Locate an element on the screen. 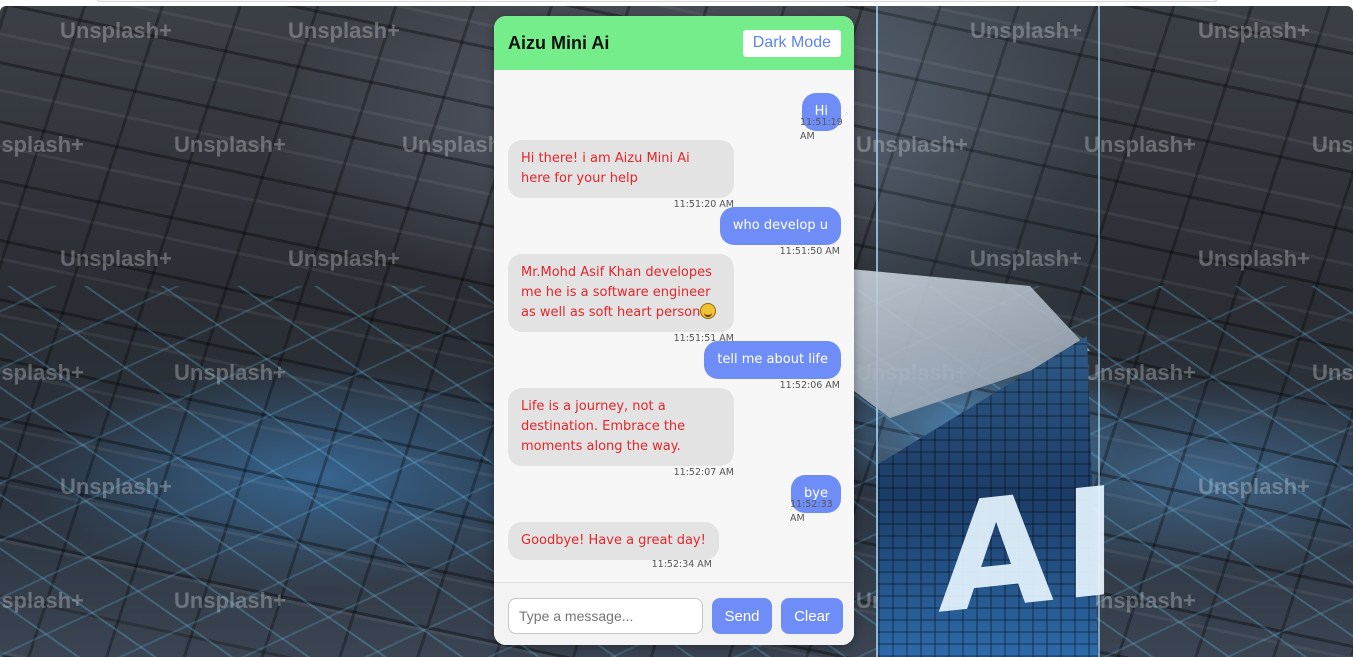 Image resolution: width=1357 pixels, height=657 pixels. chat-title: Aizu Mini Ai is located at coordinates (559, 42).